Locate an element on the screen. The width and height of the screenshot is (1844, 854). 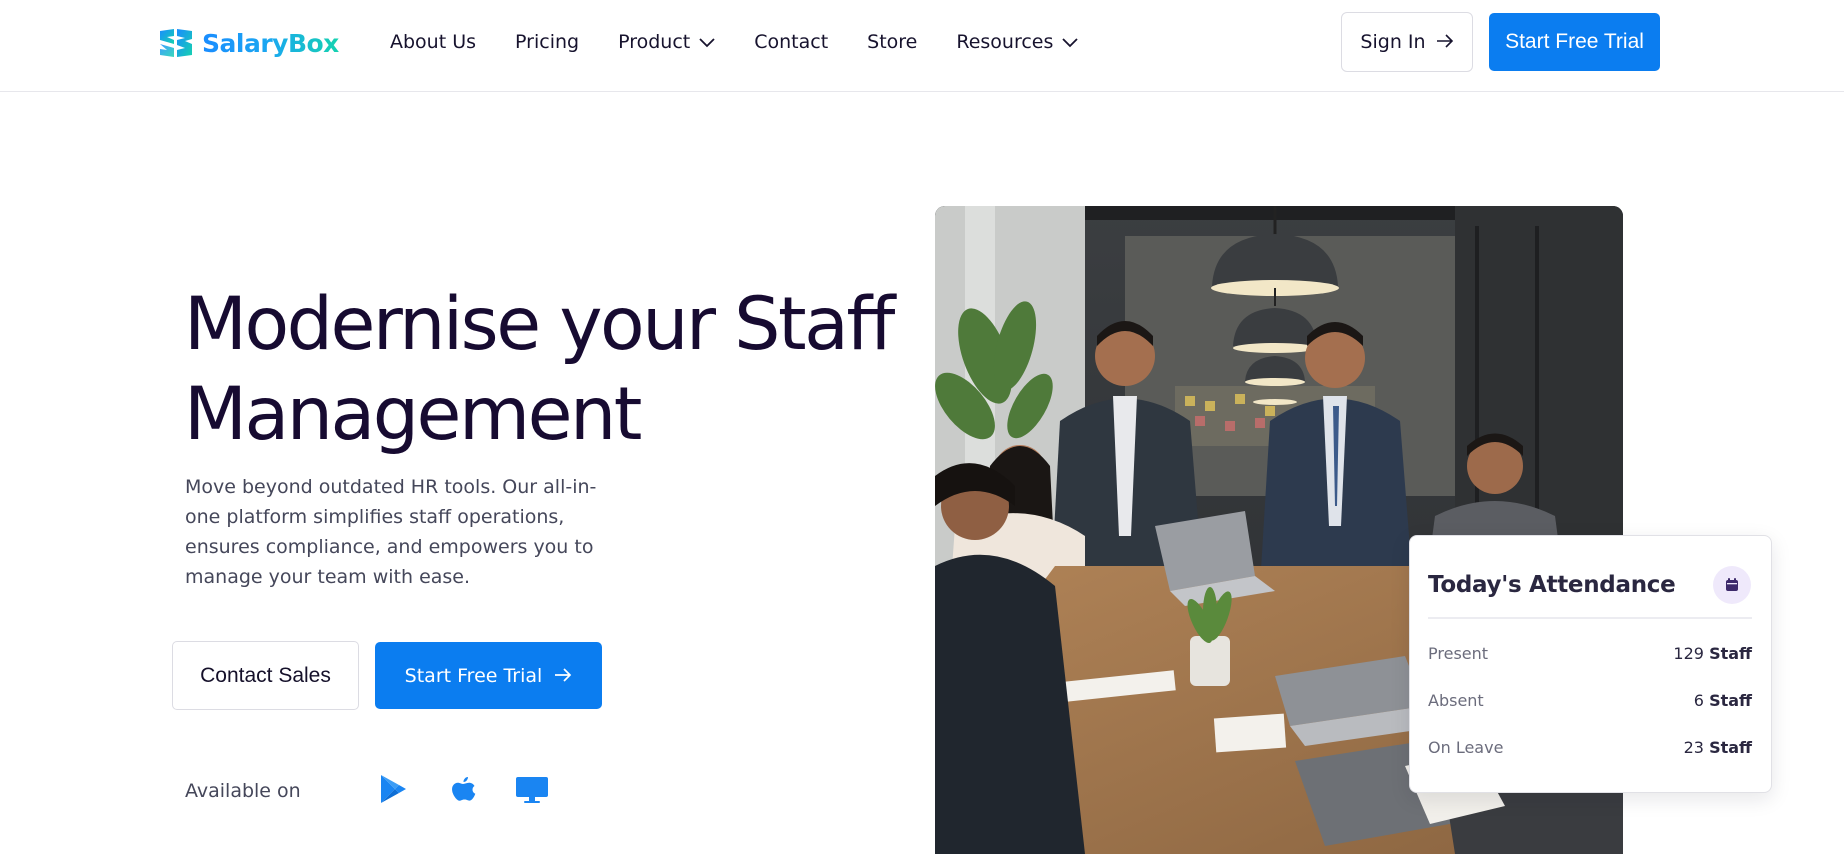
brand-name: SalaryBox is located at coordinates (270, 43).